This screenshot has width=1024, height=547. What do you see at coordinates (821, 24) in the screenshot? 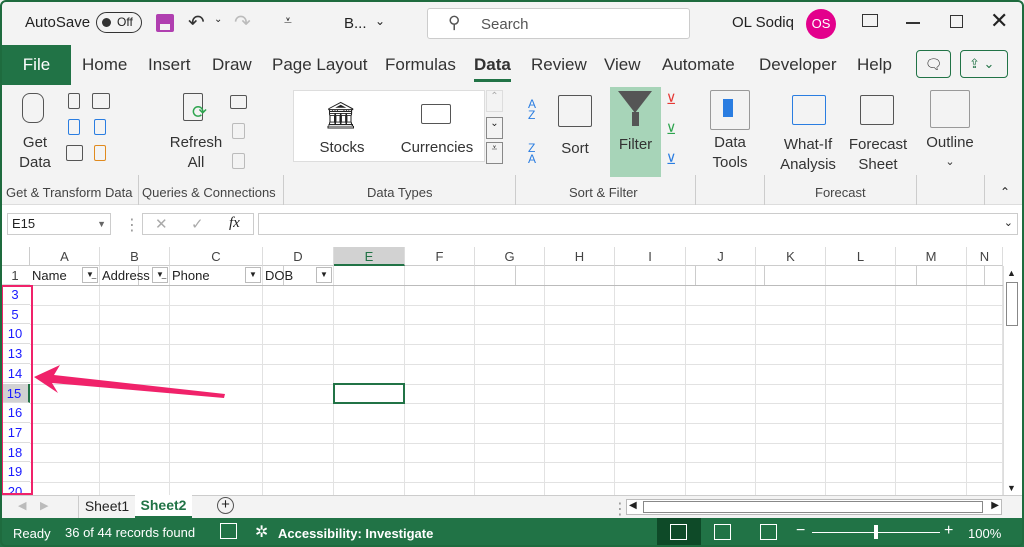
I see `avatar: OS` at bounding box center [821, 24].